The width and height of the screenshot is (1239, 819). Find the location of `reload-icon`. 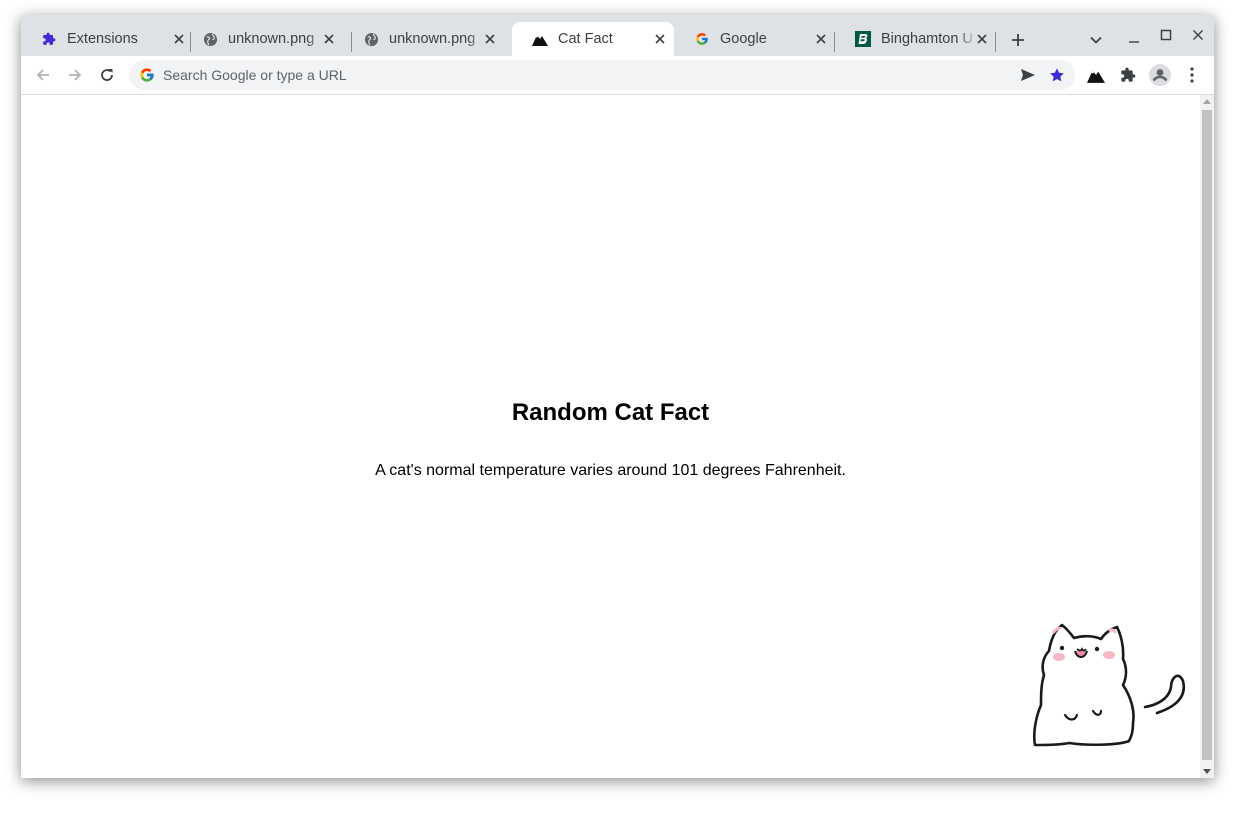

reload-icon is located at coordinates (107, 75).